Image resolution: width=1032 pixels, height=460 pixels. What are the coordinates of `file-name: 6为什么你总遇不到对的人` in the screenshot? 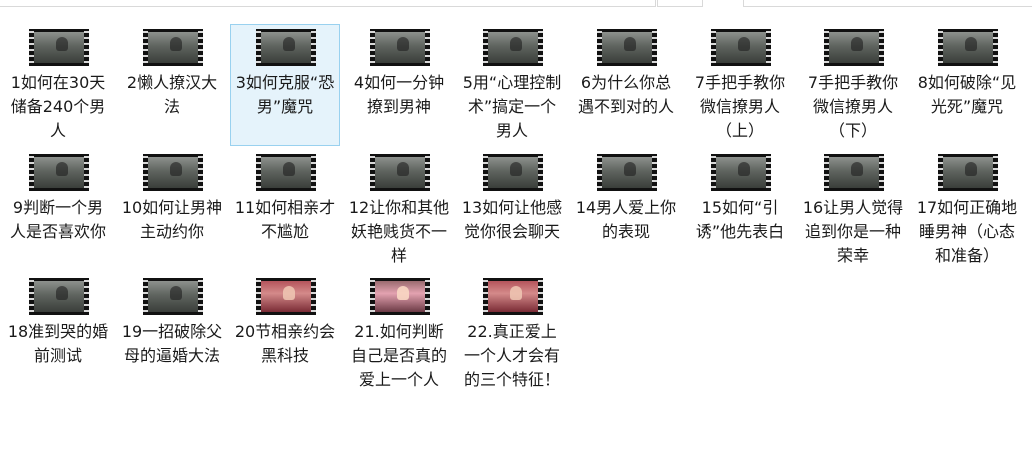 It's located at (625, 94).